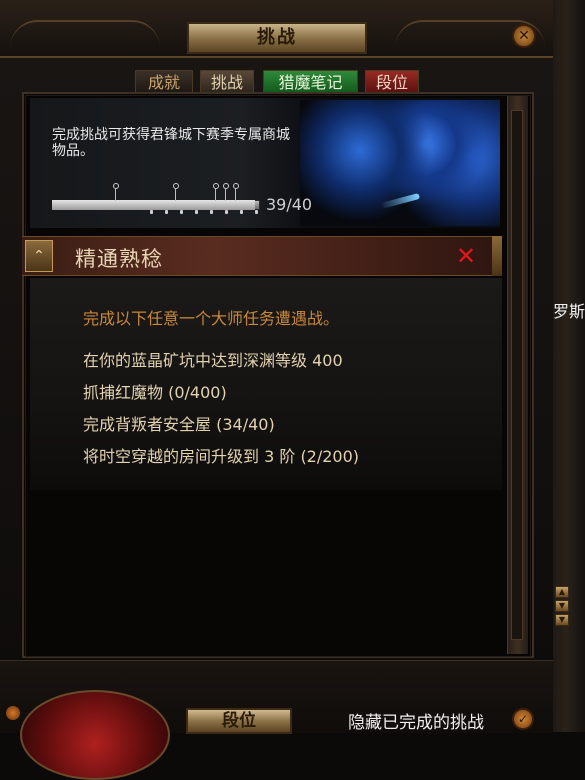  What do you see at coordinates (179, 424) in the screenshot?
I see `task-item: 完成背叛者安全屋 (34/40)` at bounding box center [179, 424].